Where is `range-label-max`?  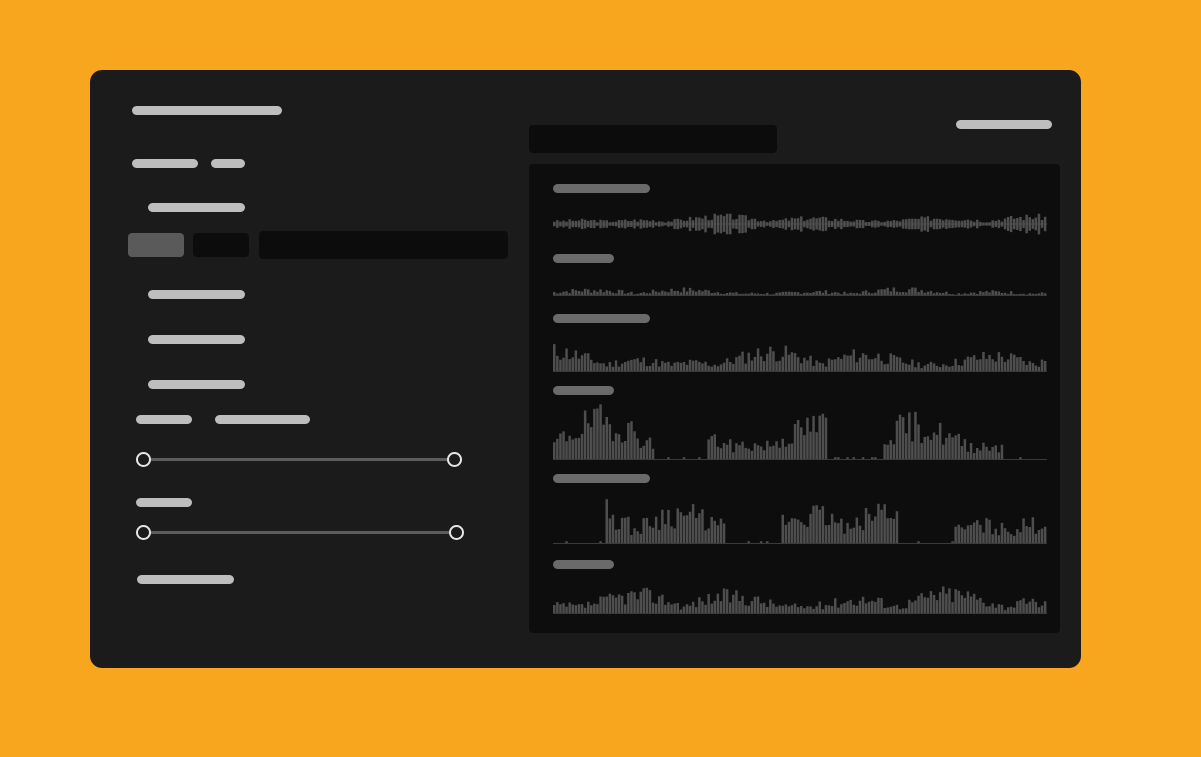 range-label-max is located at coordinates (262, 419).